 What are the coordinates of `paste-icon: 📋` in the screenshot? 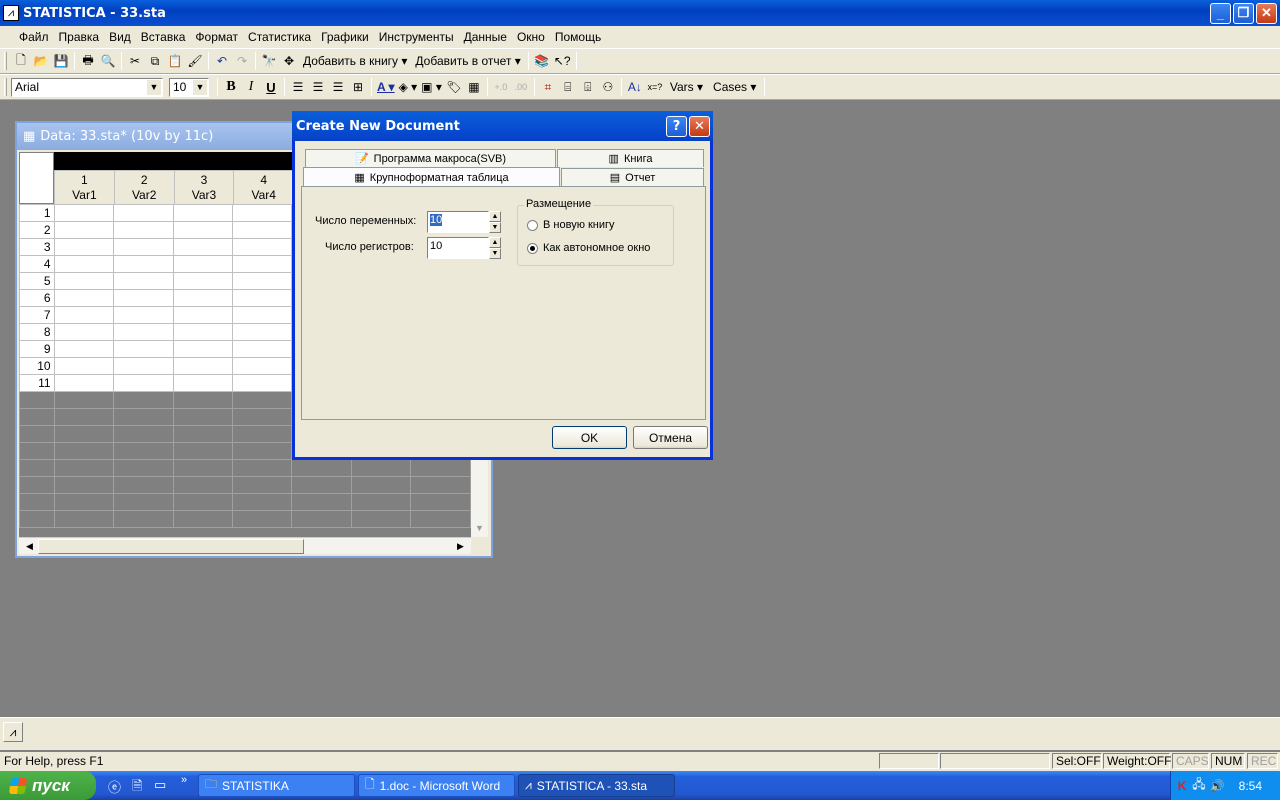 It's located at (175, 61).